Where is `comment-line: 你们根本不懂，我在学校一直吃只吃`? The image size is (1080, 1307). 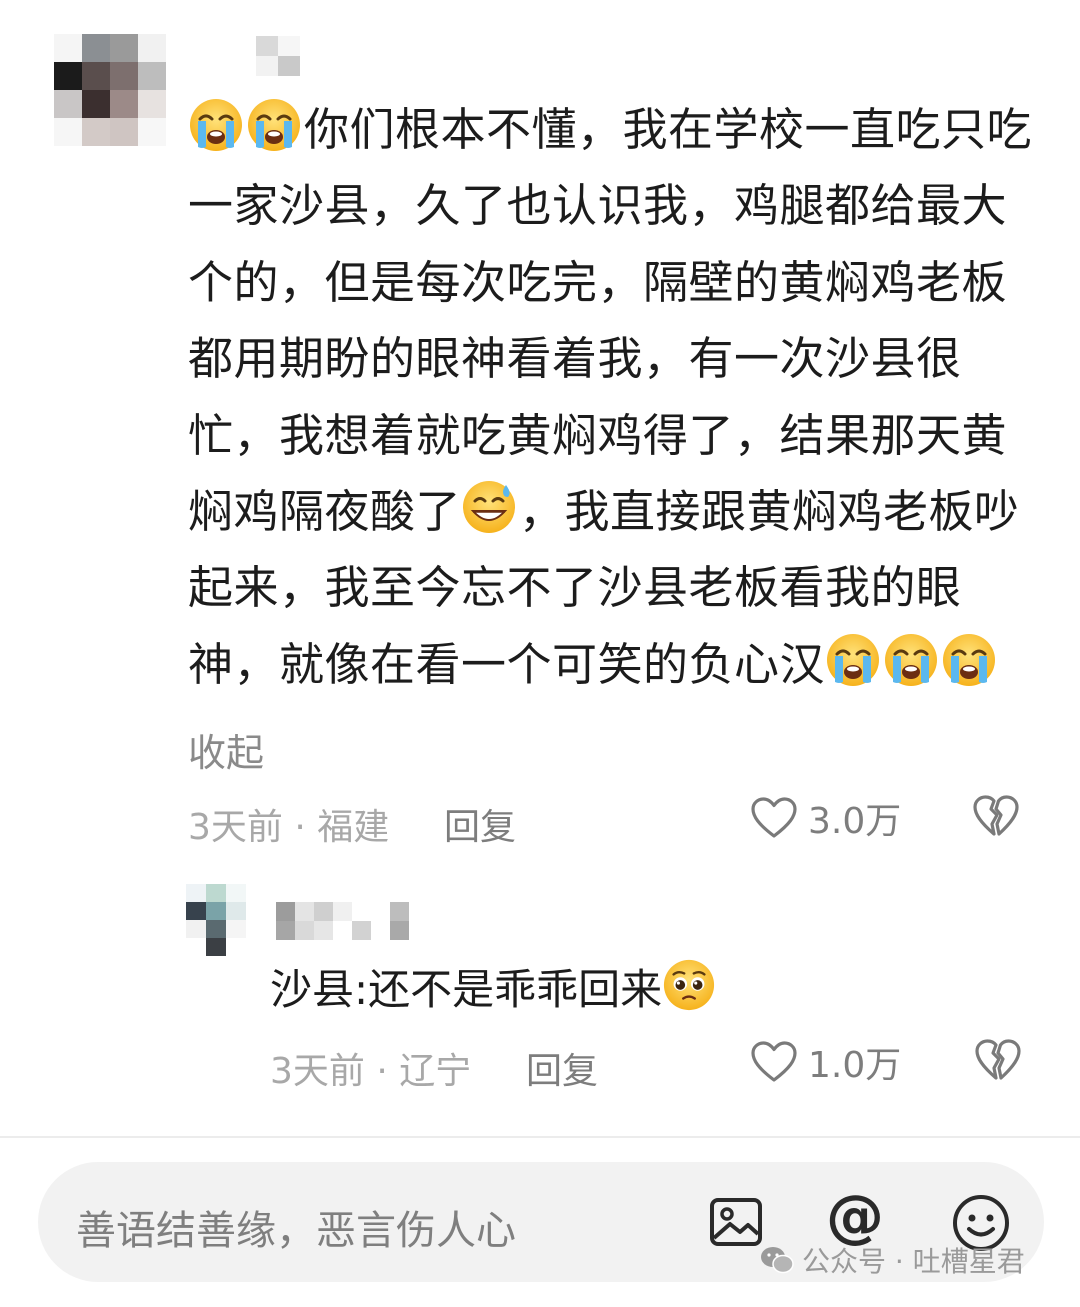
comment-line: 你们根本不懂，我在学校一直吃只吃 is located at coordinates (618, 130).